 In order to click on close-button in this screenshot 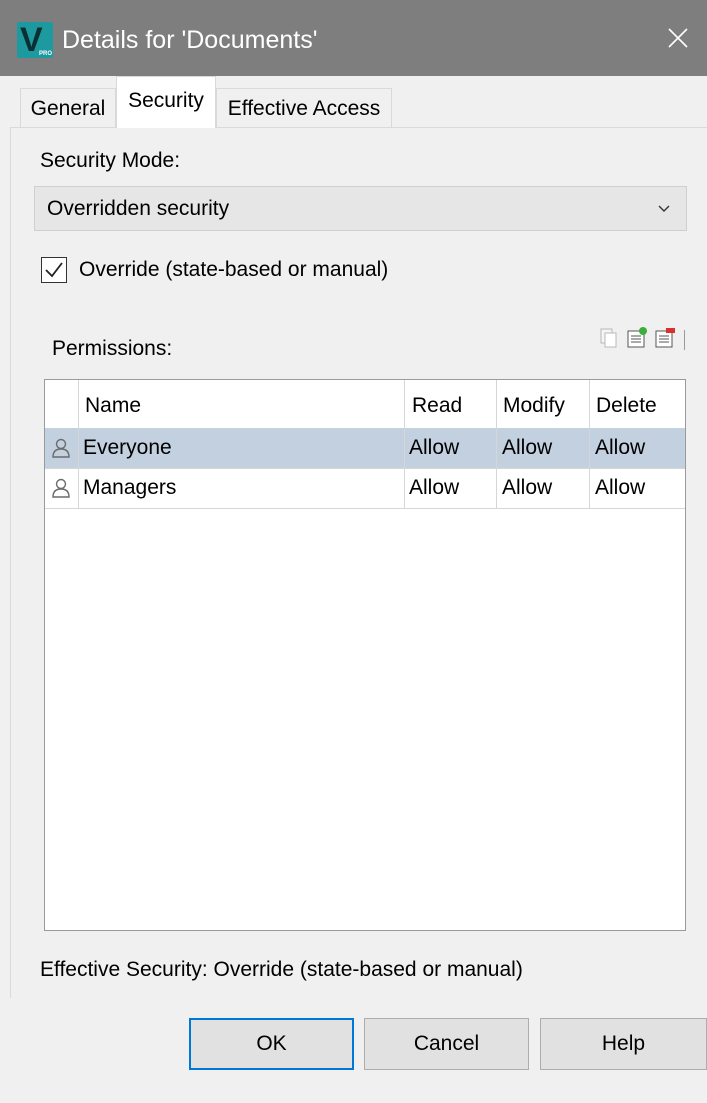, I will do `click(678, 38)`.